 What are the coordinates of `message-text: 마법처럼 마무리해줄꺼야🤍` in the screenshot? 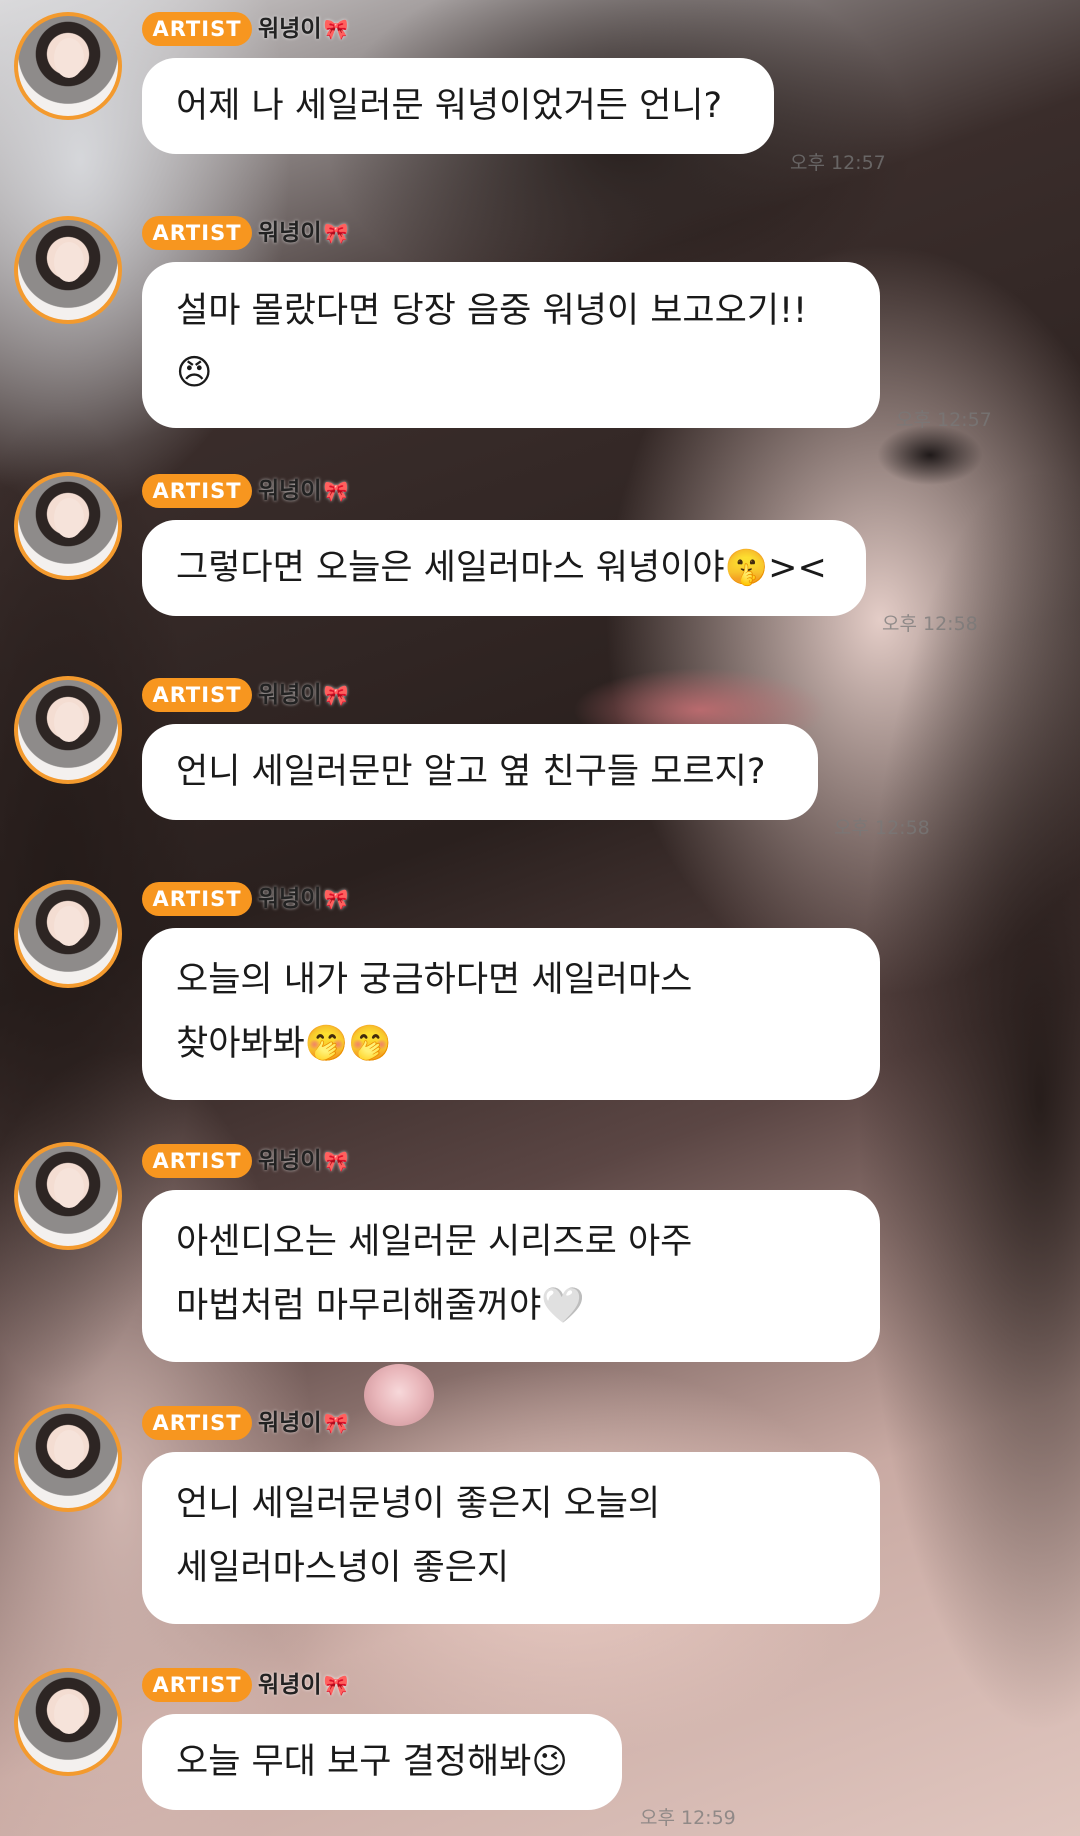 It's located at (380, 1306).